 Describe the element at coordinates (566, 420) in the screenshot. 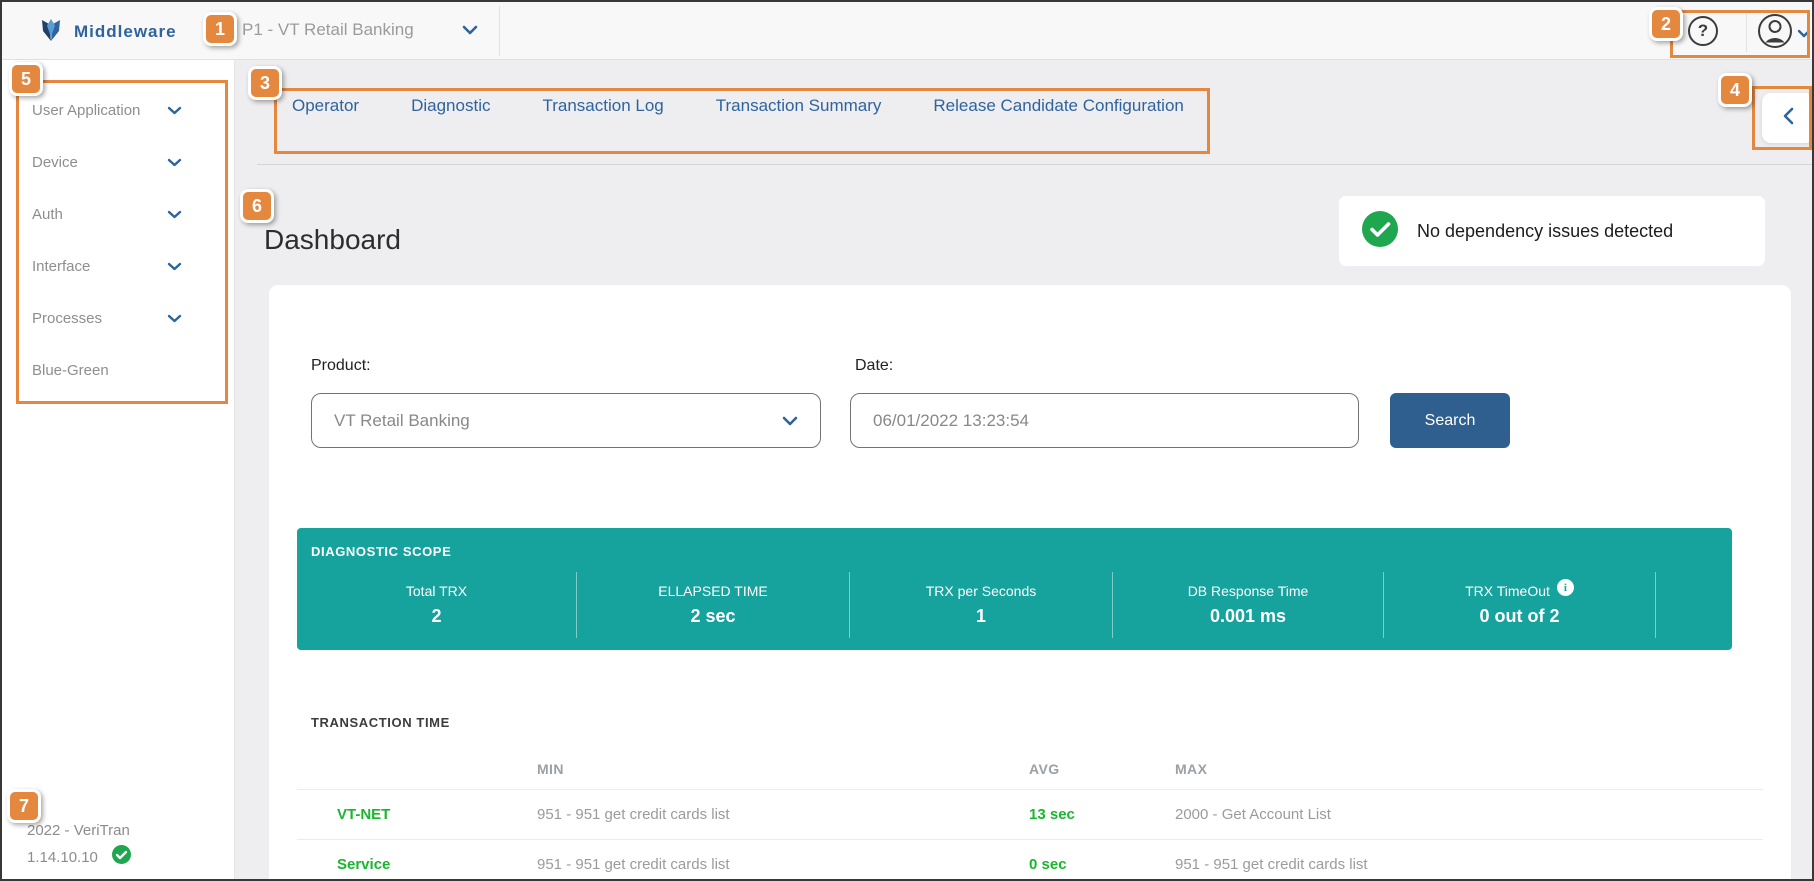

I see `product-select: VT Retail Banking` at that location.